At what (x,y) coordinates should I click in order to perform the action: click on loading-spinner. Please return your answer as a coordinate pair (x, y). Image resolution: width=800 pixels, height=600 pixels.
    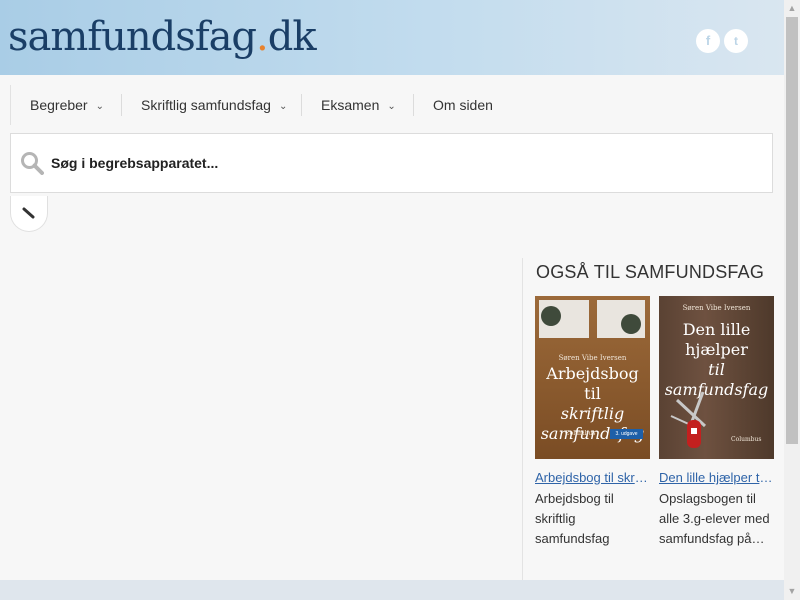
    Looking at the image, I should click on (29, 214).